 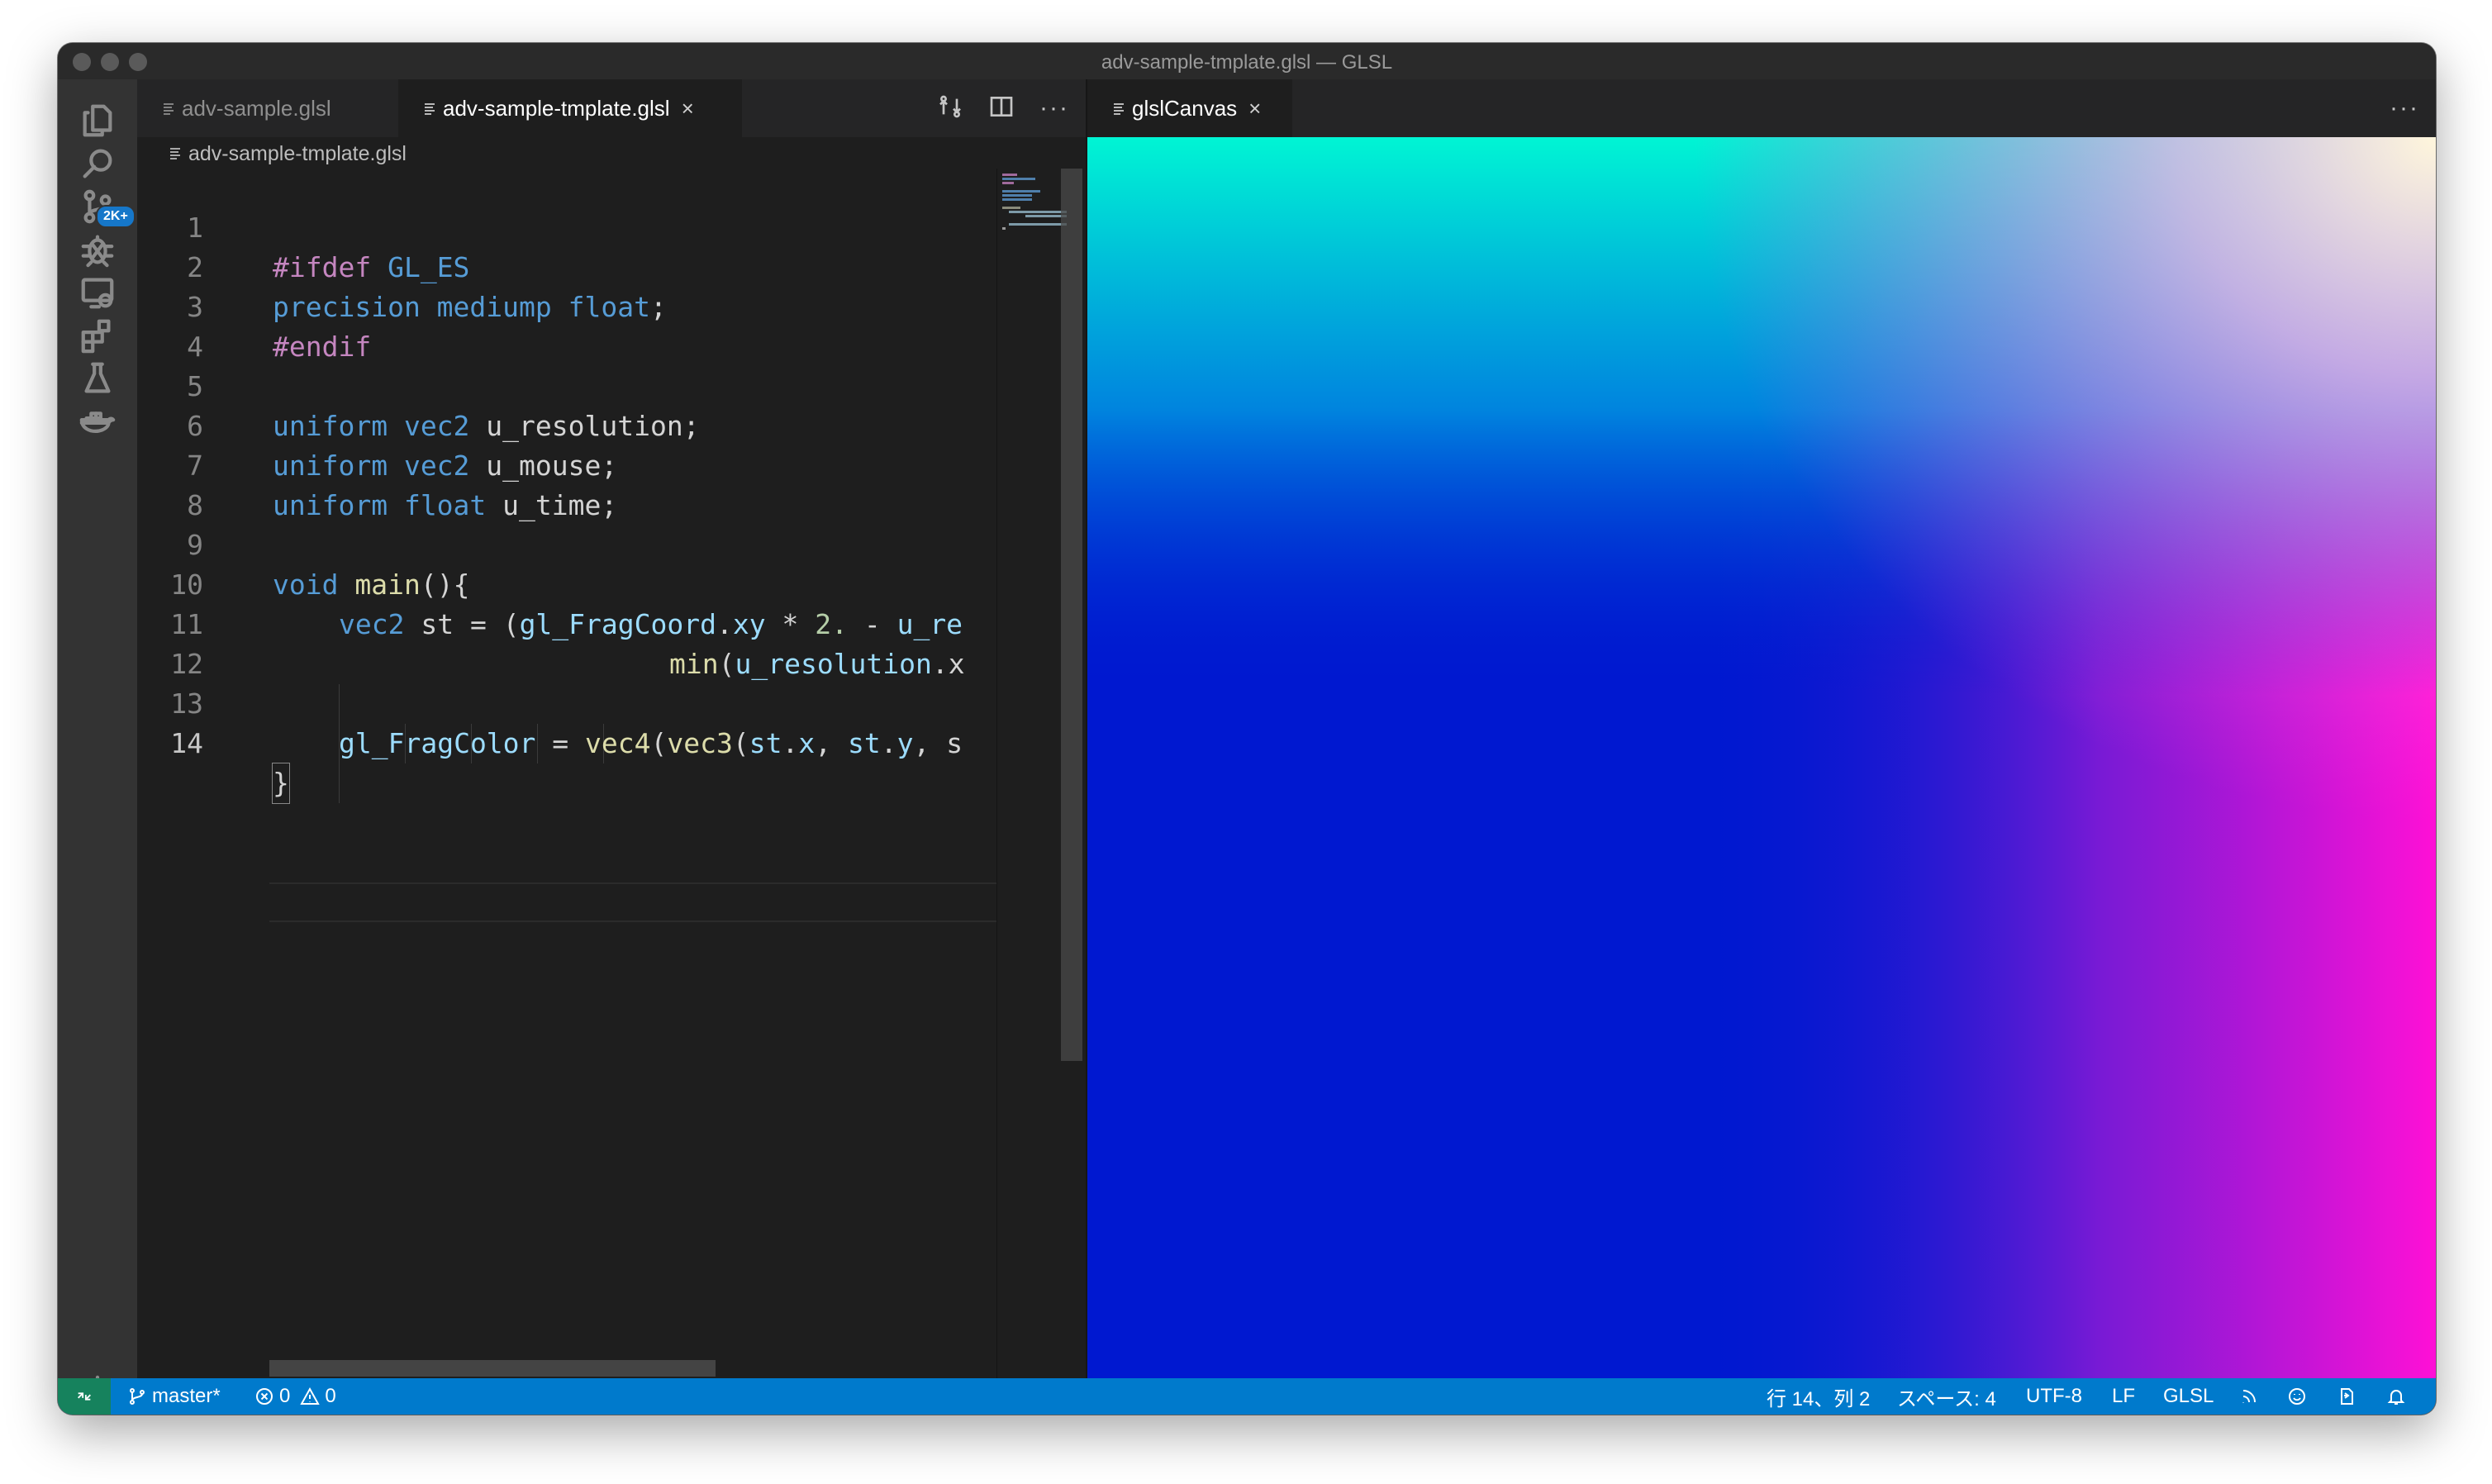 I want to click on remote-indicator, so click(x=85, y=1396).